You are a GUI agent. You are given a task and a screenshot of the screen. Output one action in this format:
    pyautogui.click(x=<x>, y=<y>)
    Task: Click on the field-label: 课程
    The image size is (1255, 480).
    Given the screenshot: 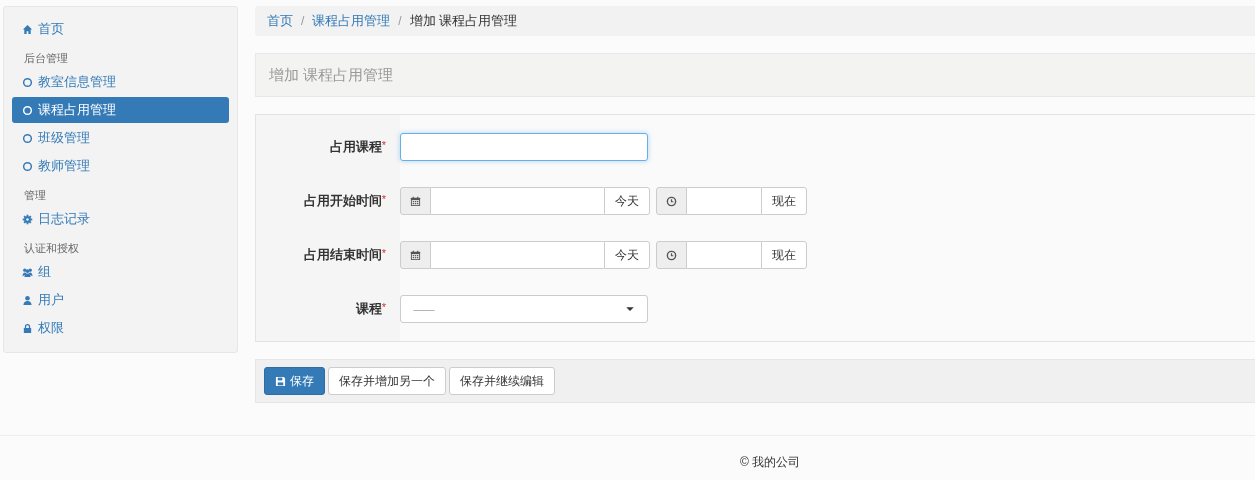 What is the action you would take?
    pyautogui.click(x=368, y=308)
    